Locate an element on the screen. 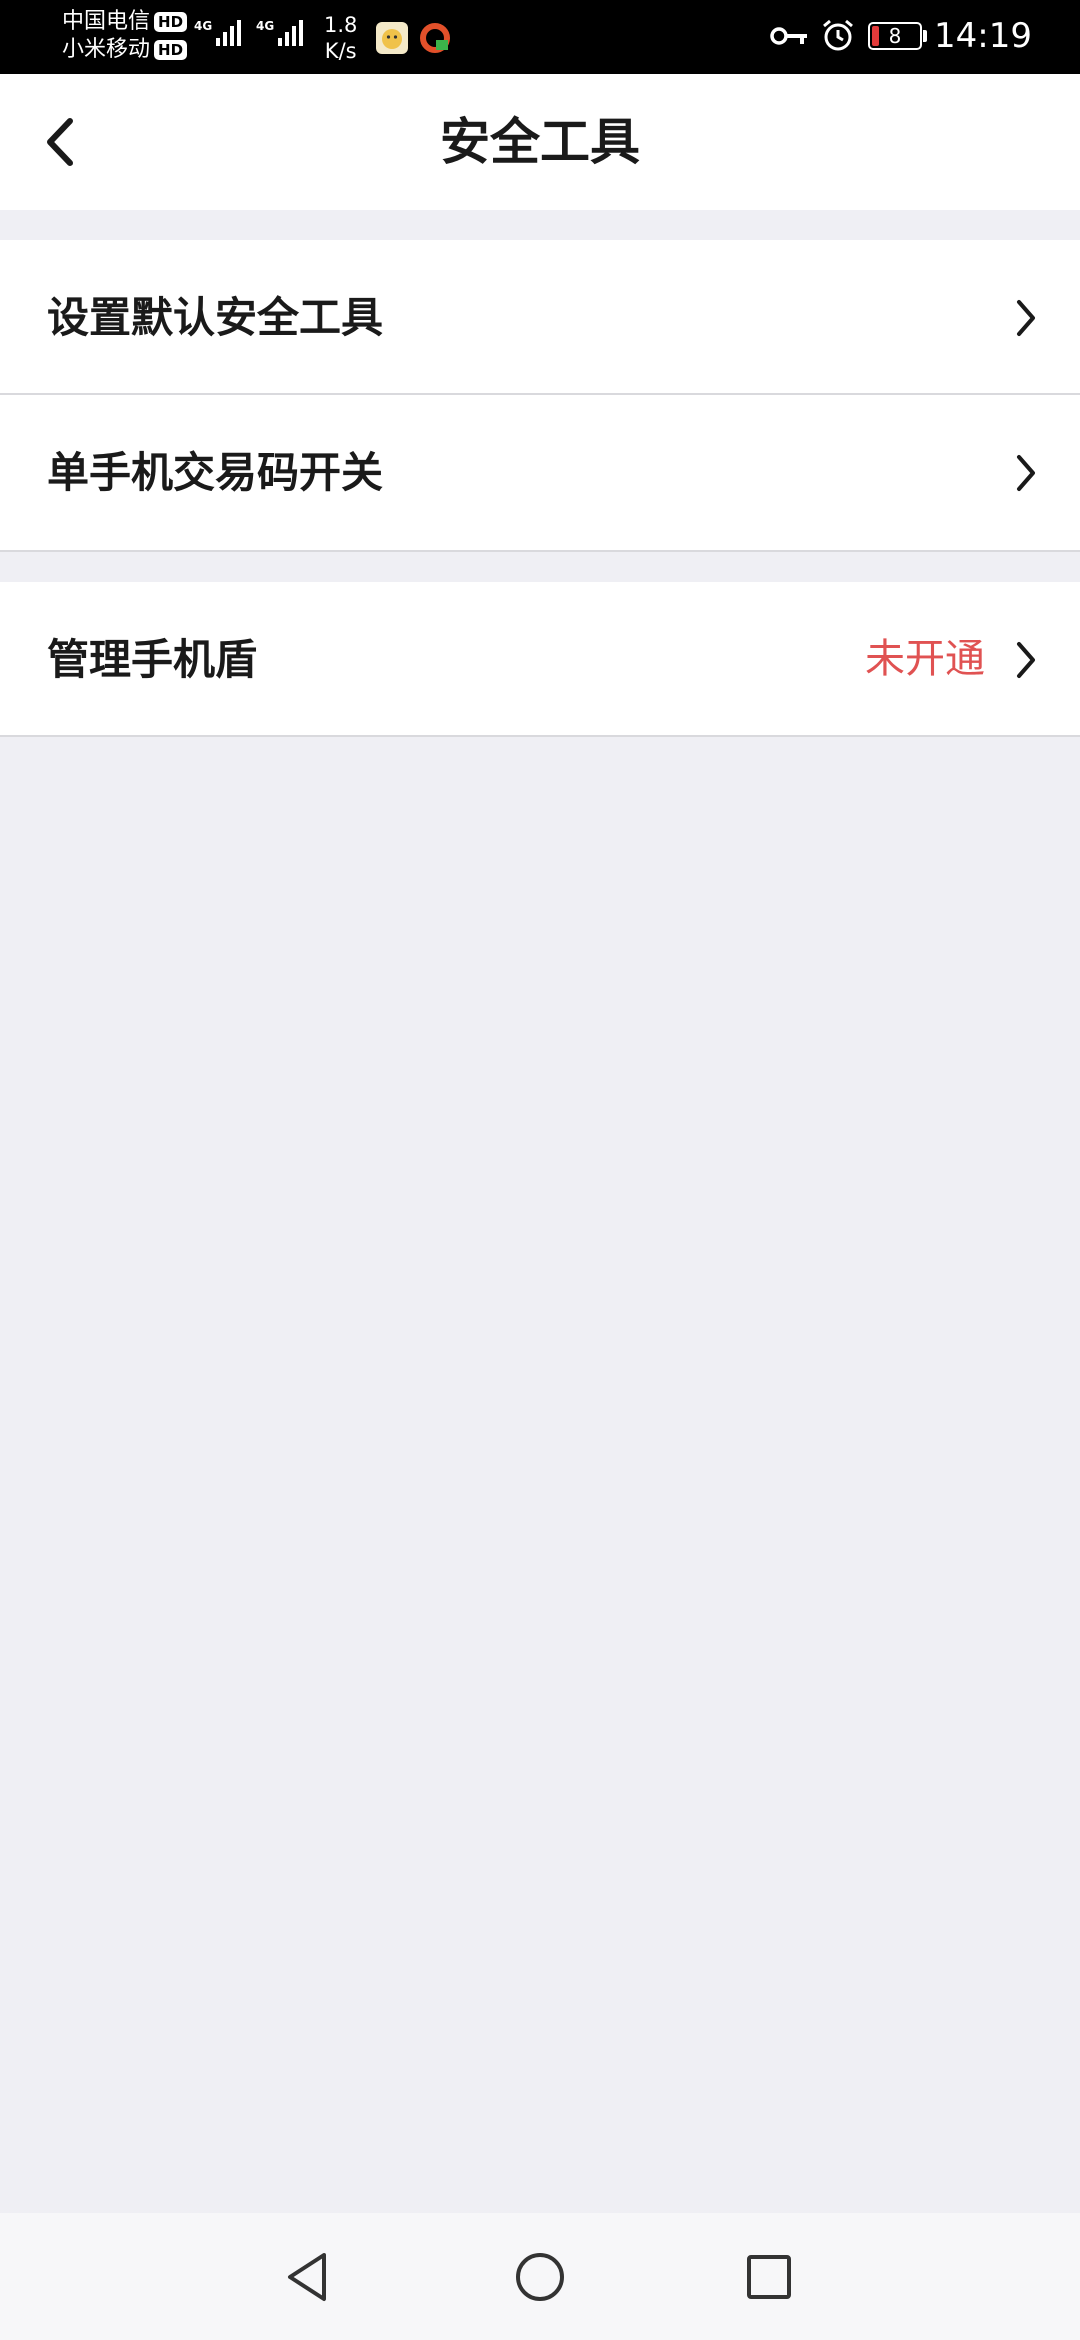  speed-value: 1.8 is located at coordinates (341, 25).